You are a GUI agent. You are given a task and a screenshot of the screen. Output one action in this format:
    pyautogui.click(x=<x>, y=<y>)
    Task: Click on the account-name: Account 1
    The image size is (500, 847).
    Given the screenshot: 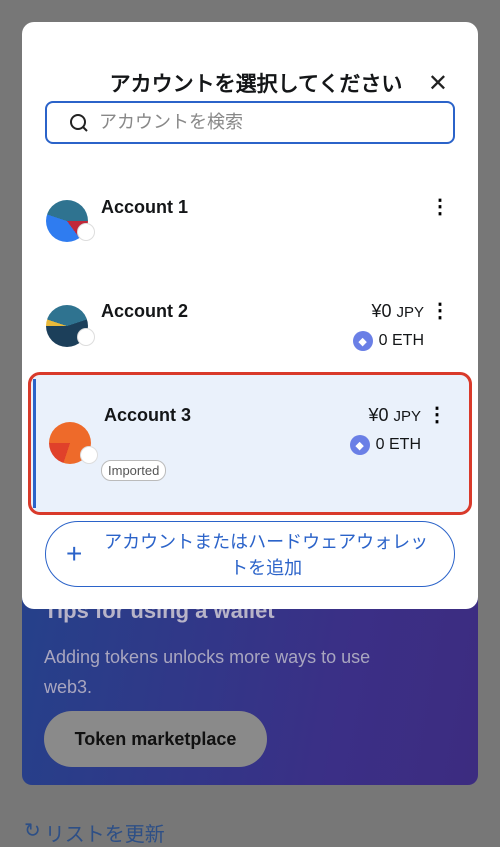 What is the action you would take?
    pyautogui.click(x=145, y=207)
    